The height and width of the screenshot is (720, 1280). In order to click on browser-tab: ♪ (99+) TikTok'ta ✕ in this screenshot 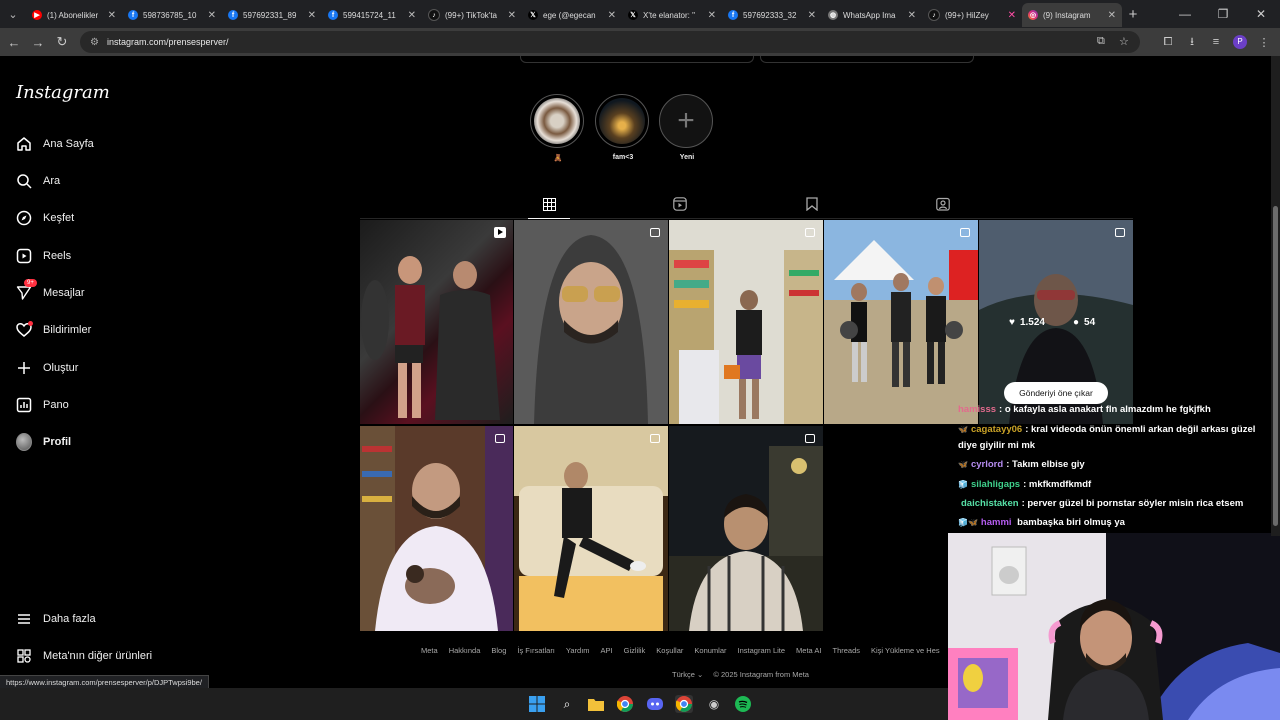, I will do `click(472, 15)`.